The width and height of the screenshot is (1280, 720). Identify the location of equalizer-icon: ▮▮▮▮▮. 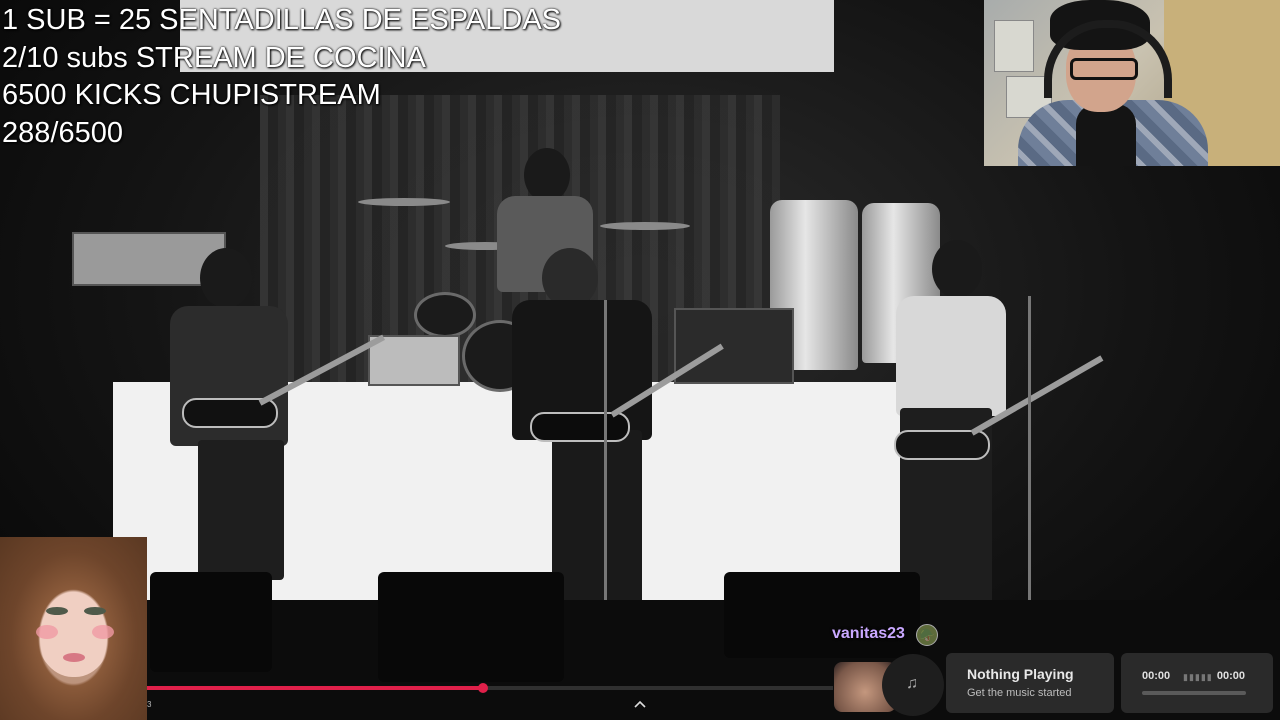
(1198, 677).